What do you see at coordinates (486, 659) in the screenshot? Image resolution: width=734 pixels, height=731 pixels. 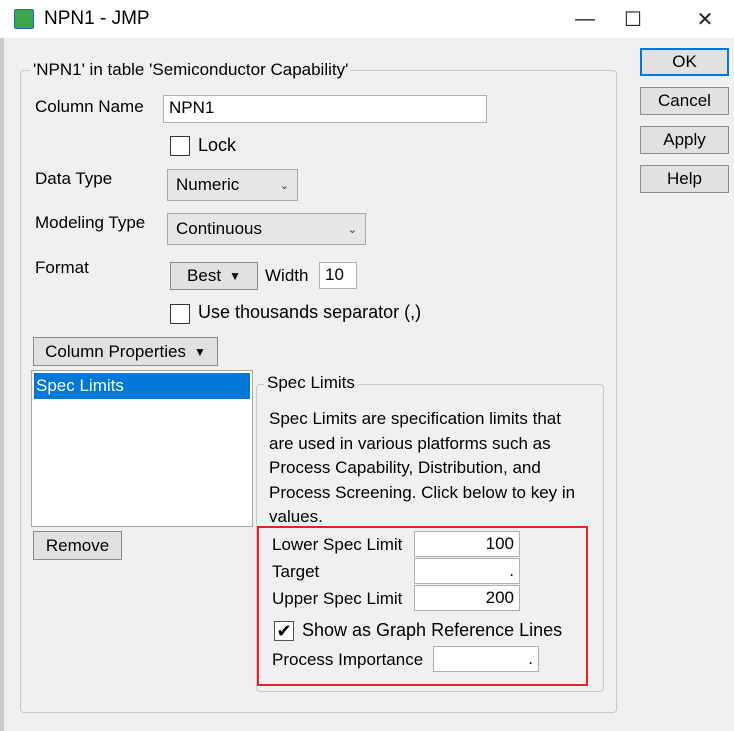 I see `importance-input: .` at bounding box center [486, 659].